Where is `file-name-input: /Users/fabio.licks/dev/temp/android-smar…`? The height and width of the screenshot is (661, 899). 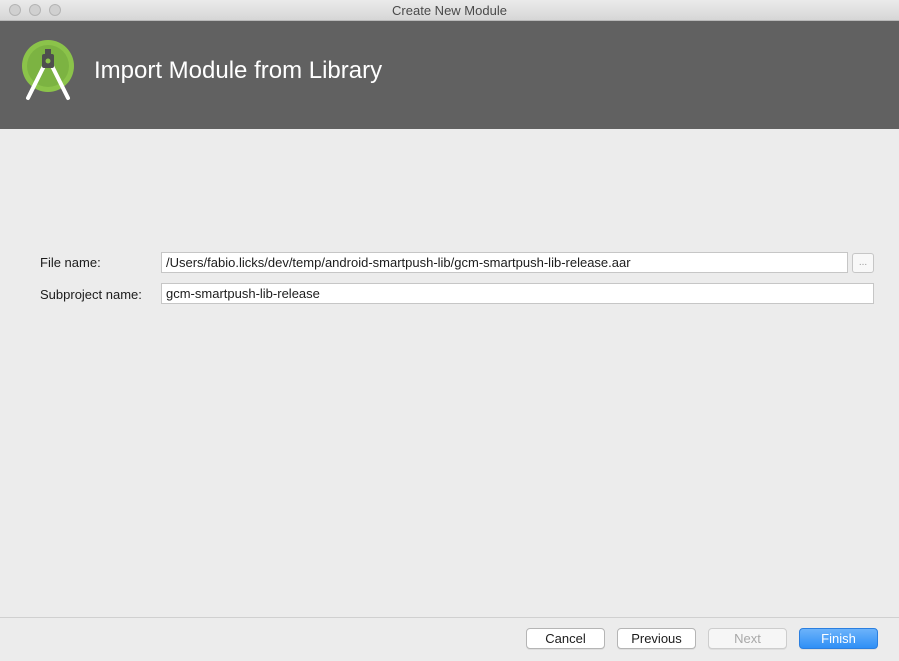 file-name-input: /Users/fabio.licks/dev/temp/android-smar… is located at coordinates (504, 262).